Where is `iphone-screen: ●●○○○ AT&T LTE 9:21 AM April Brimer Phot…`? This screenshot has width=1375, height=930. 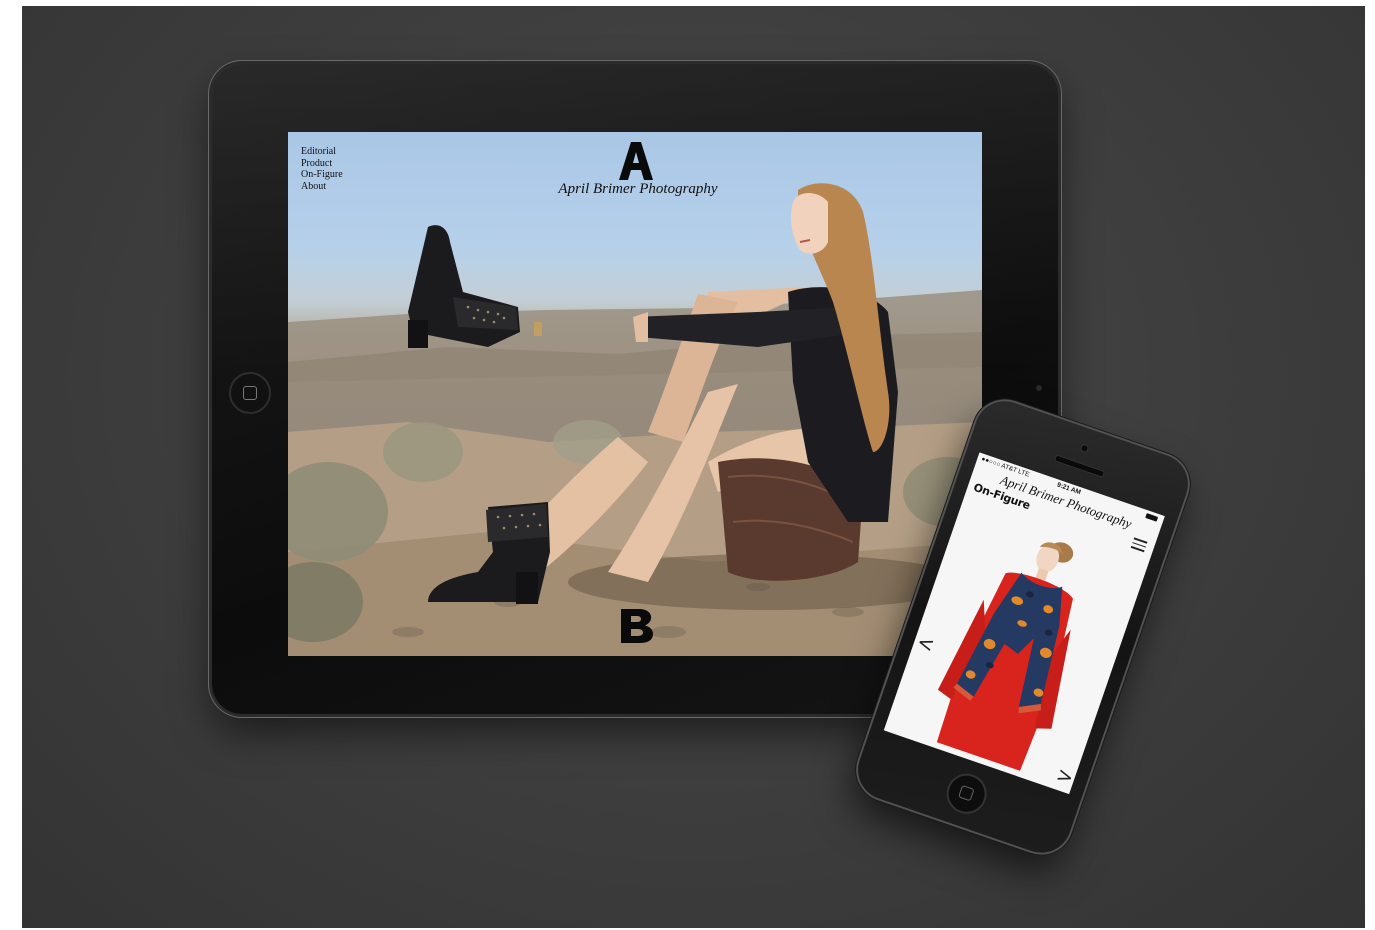
iphone-screen: ●●○○○ AT&T LTE 9:21 AM April Brimer Phot… is located at coordinates (1024, 623).